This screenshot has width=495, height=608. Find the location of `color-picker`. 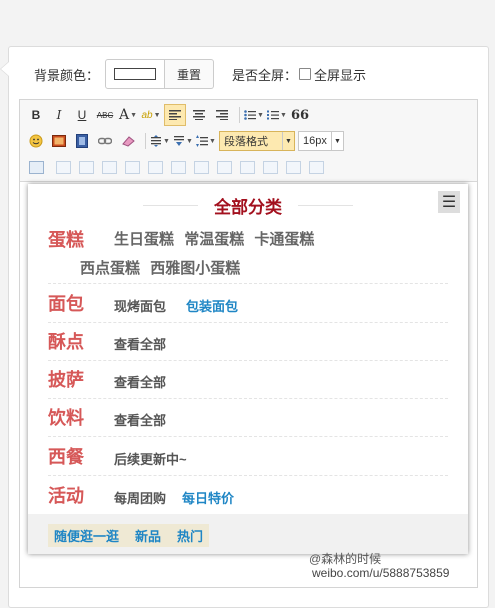

color-picker is located at coordinates (135, 74).